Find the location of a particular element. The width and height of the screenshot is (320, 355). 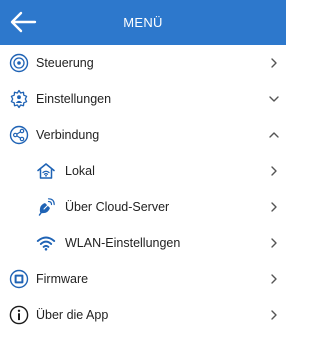

submenu-item-wlan-einstellungen: WLAN-Einstellungen is located at coordinates (143, 243).